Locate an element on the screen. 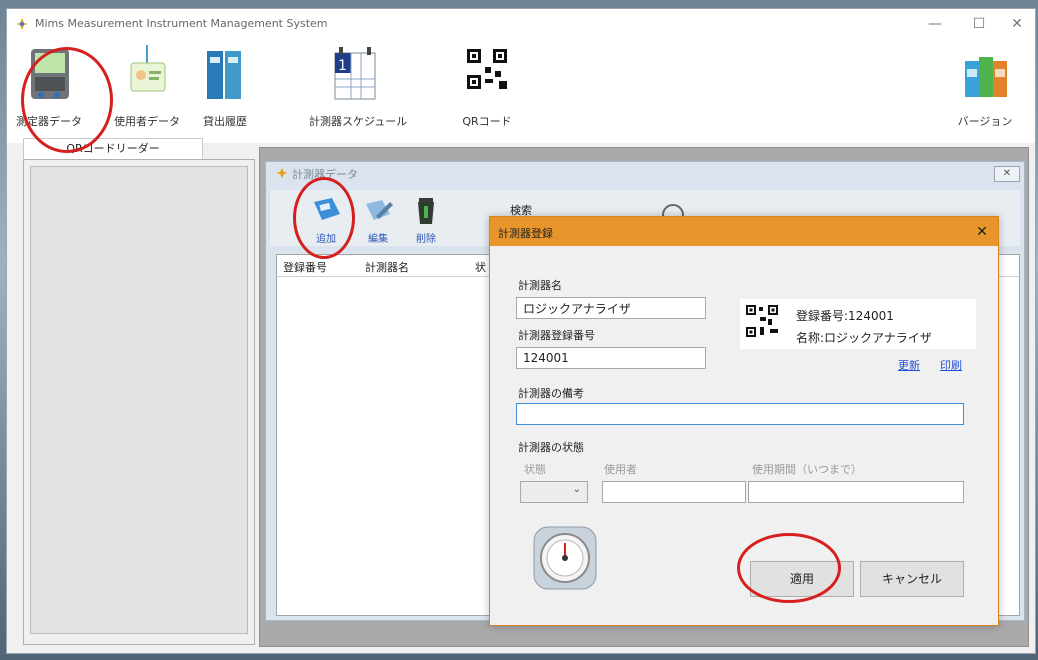 This screenshot has width=1038, height=660. instrument-state-section: 計測器の状態 is located at coordinates (551, 447).